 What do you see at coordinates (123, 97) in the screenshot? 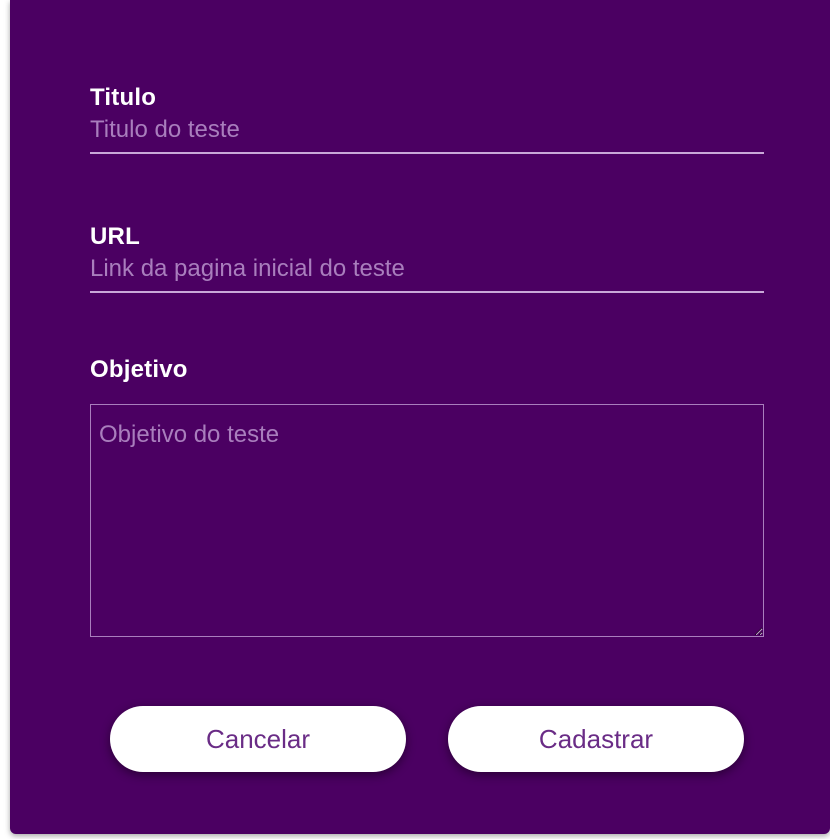
I see `titulo-label: Titulo` at bounding box center [123, 97].